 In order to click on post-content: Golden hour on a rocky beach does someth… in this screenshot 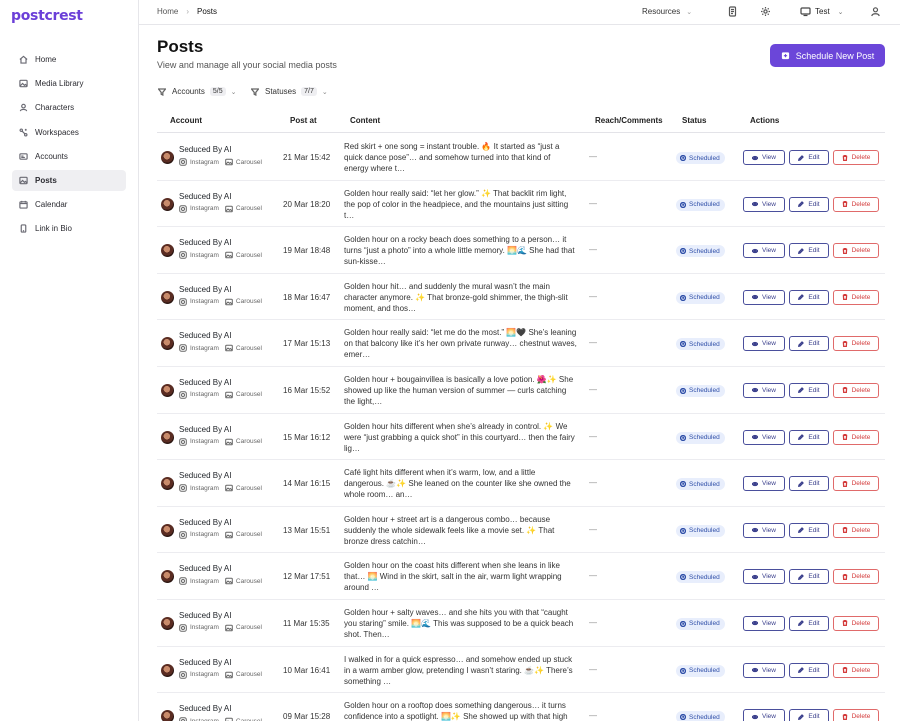, I will do `click(459, 251)`.